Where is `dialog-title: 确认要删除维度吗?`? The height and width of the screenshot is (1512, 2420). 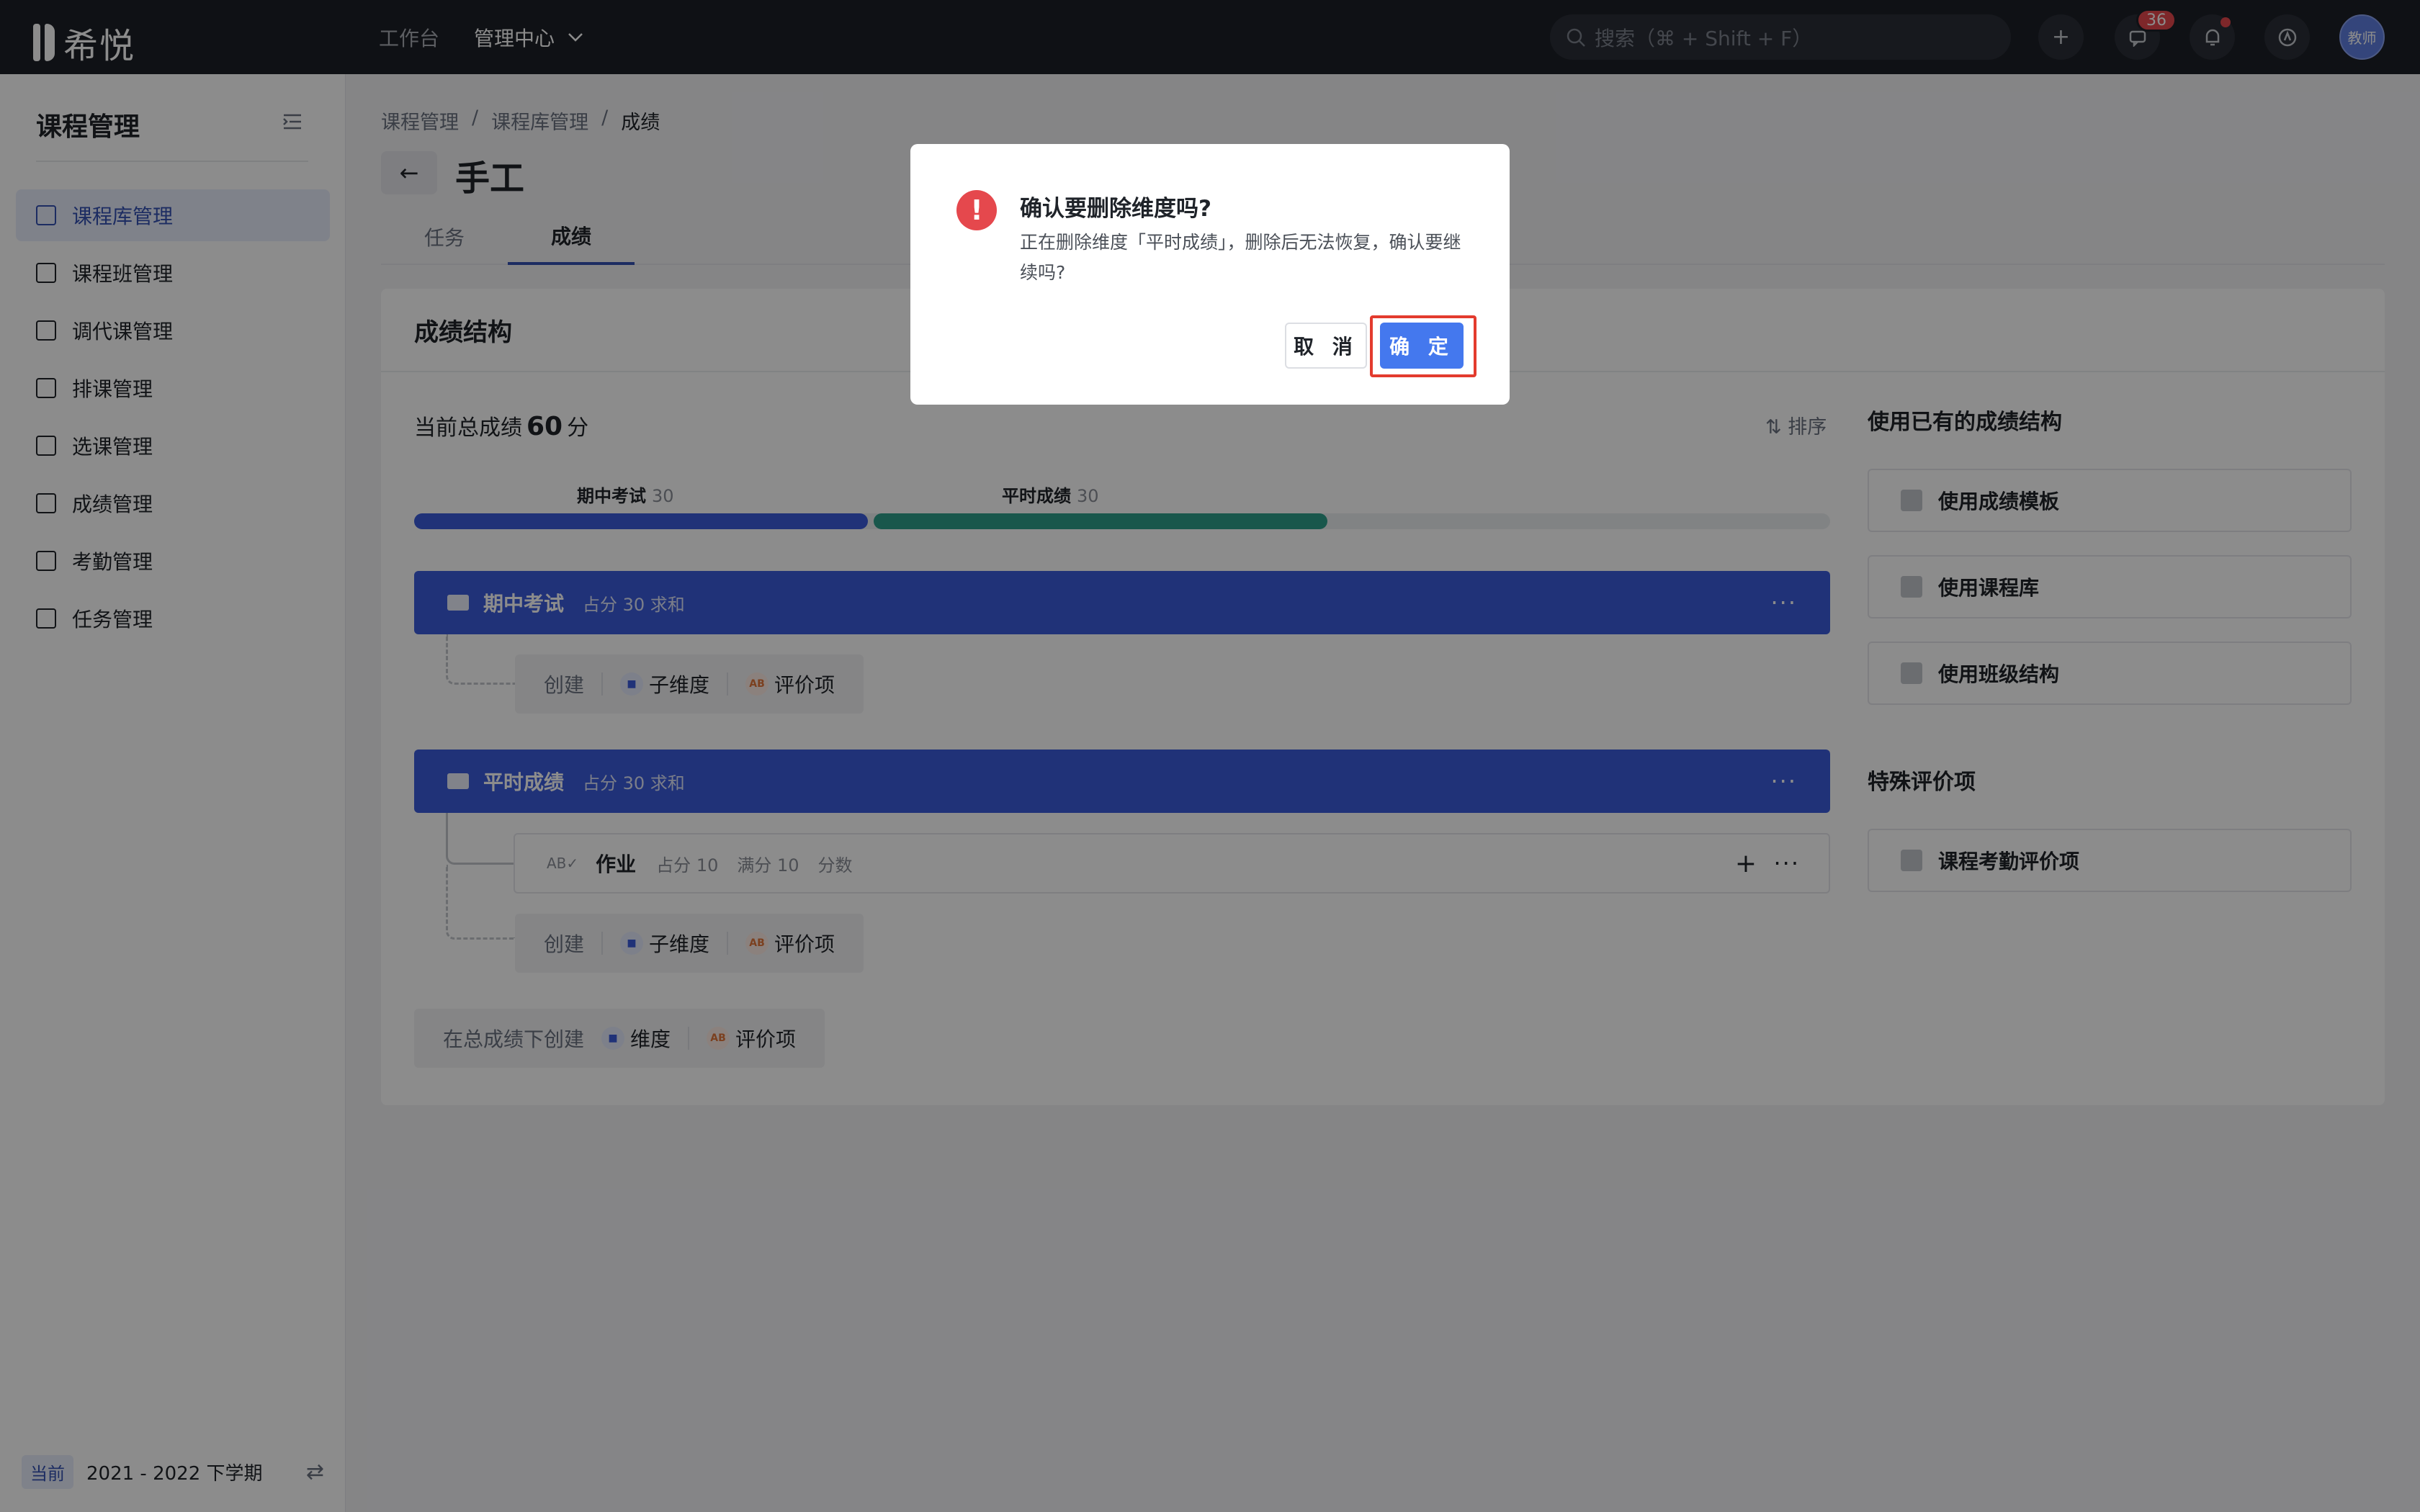
dialog-title: 确认要删除维度吗? is located at coordinates (1115, 209).